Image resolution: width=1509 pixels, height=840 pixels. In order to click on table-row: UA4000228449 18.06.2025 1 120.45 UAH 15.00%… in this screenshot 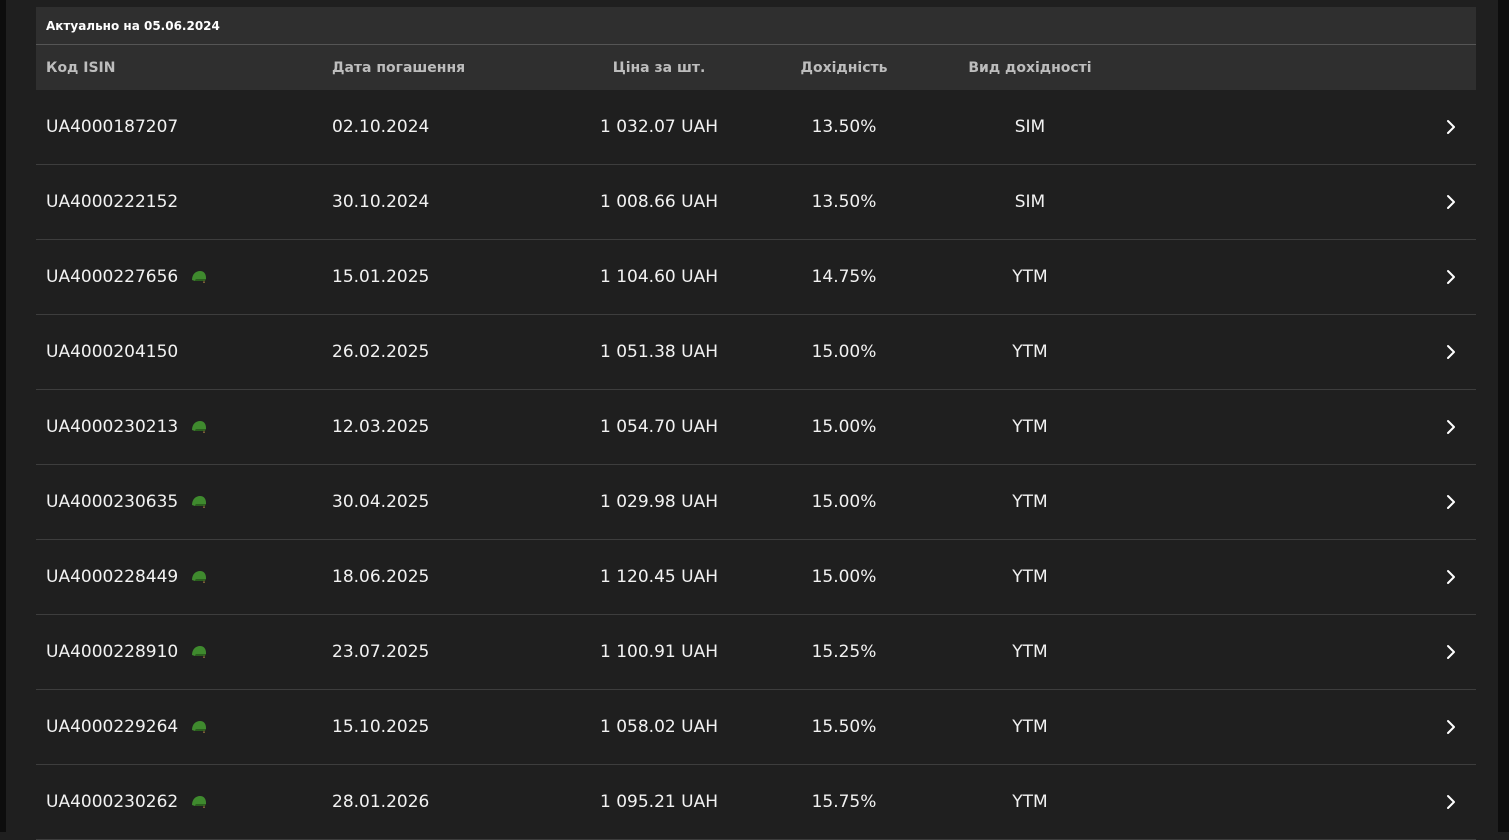, I will do `click(756, 577)`.